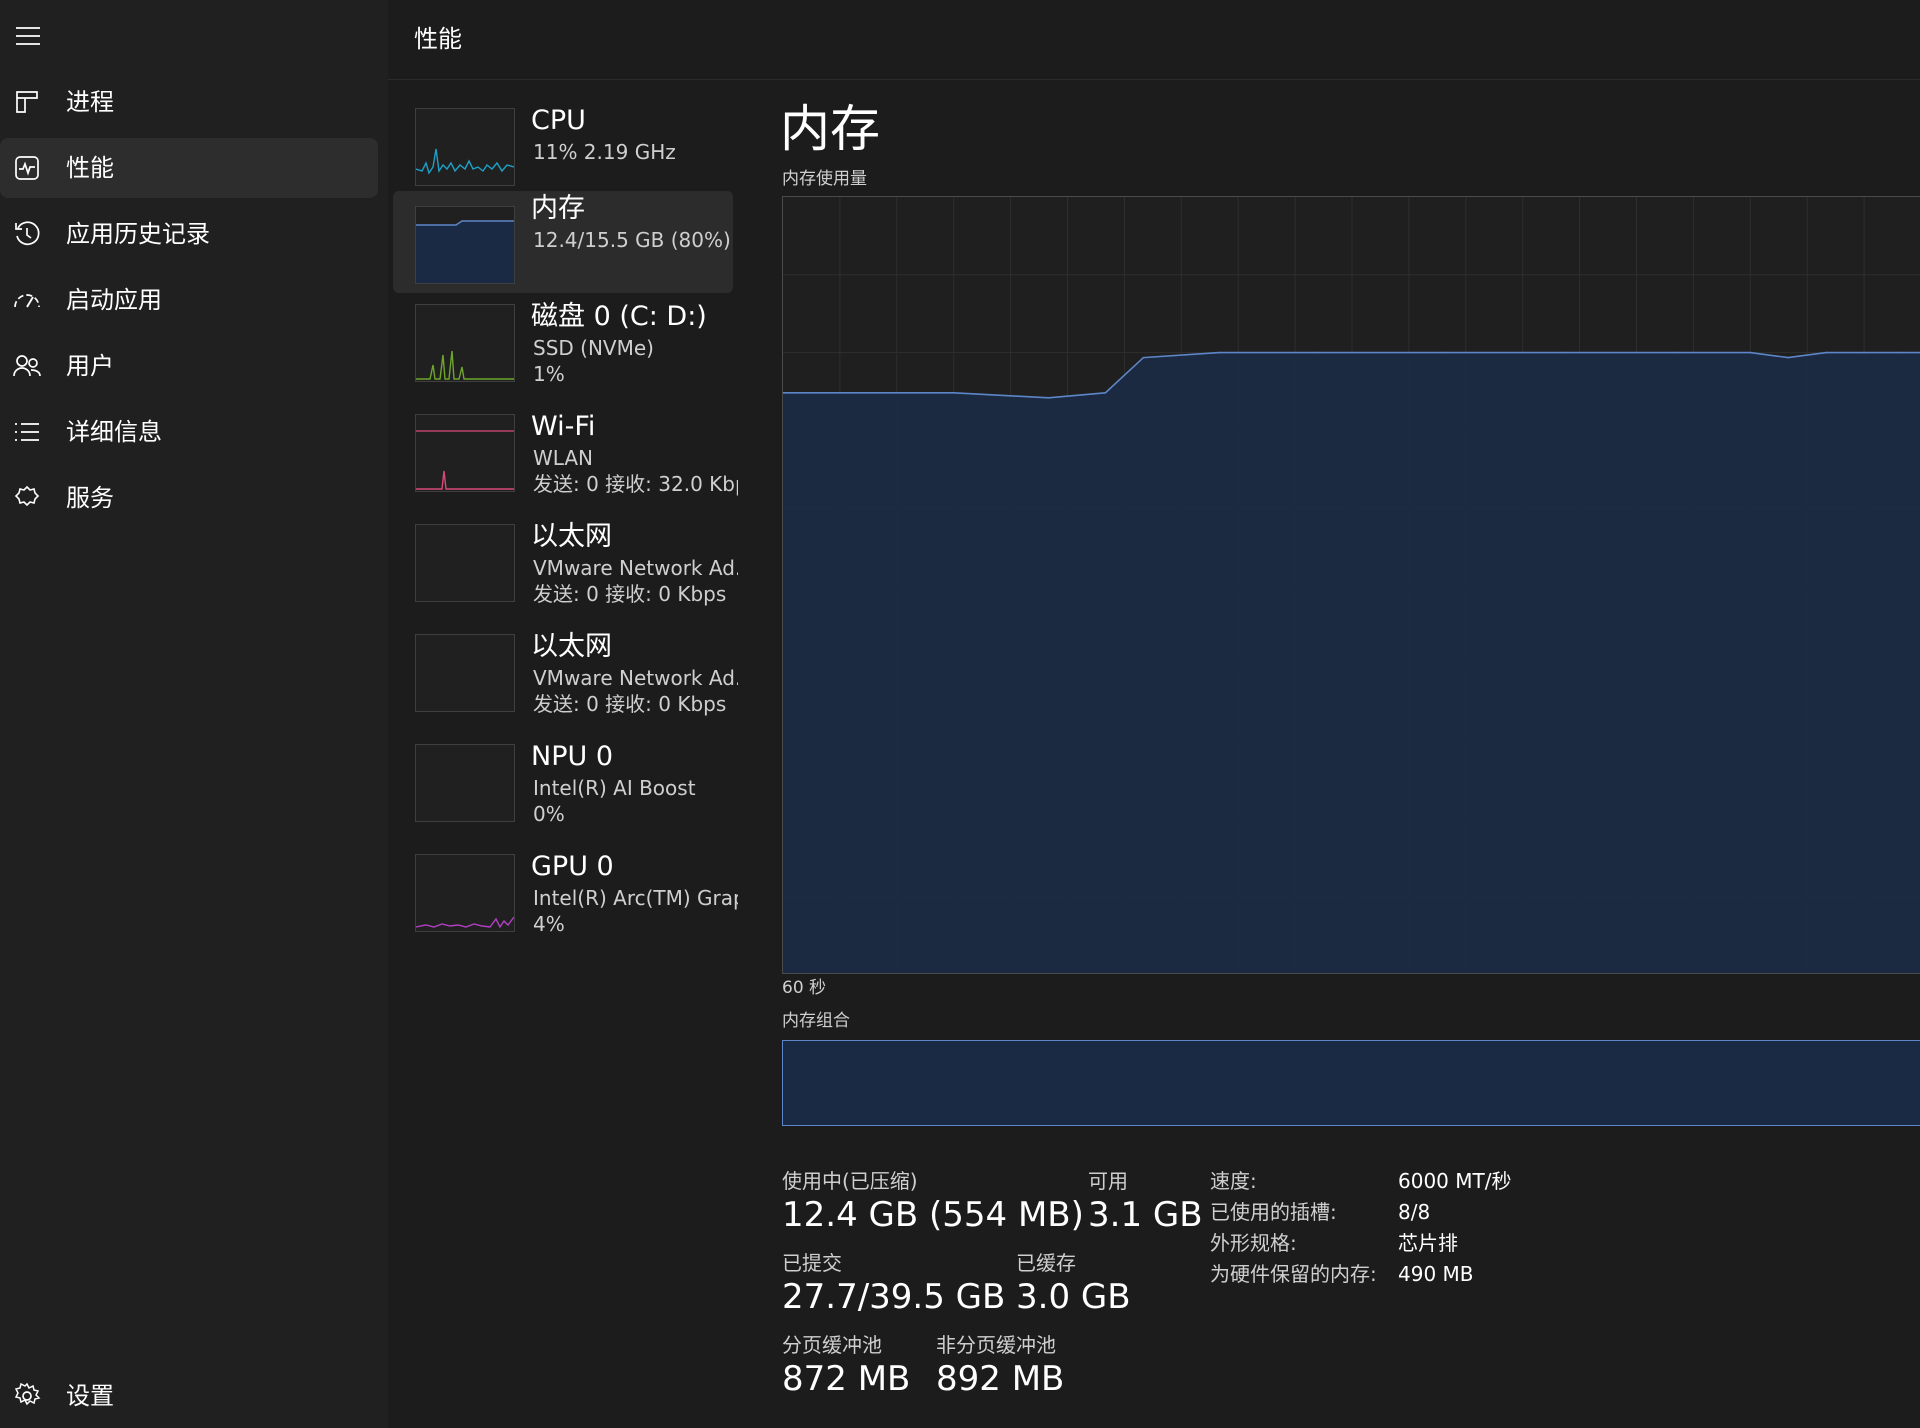  What do you see at coordinates (832, 1345) in the screenshot?
I see `paged-pool-label: 分页缓冲池` at bounding box center [832, 1345].